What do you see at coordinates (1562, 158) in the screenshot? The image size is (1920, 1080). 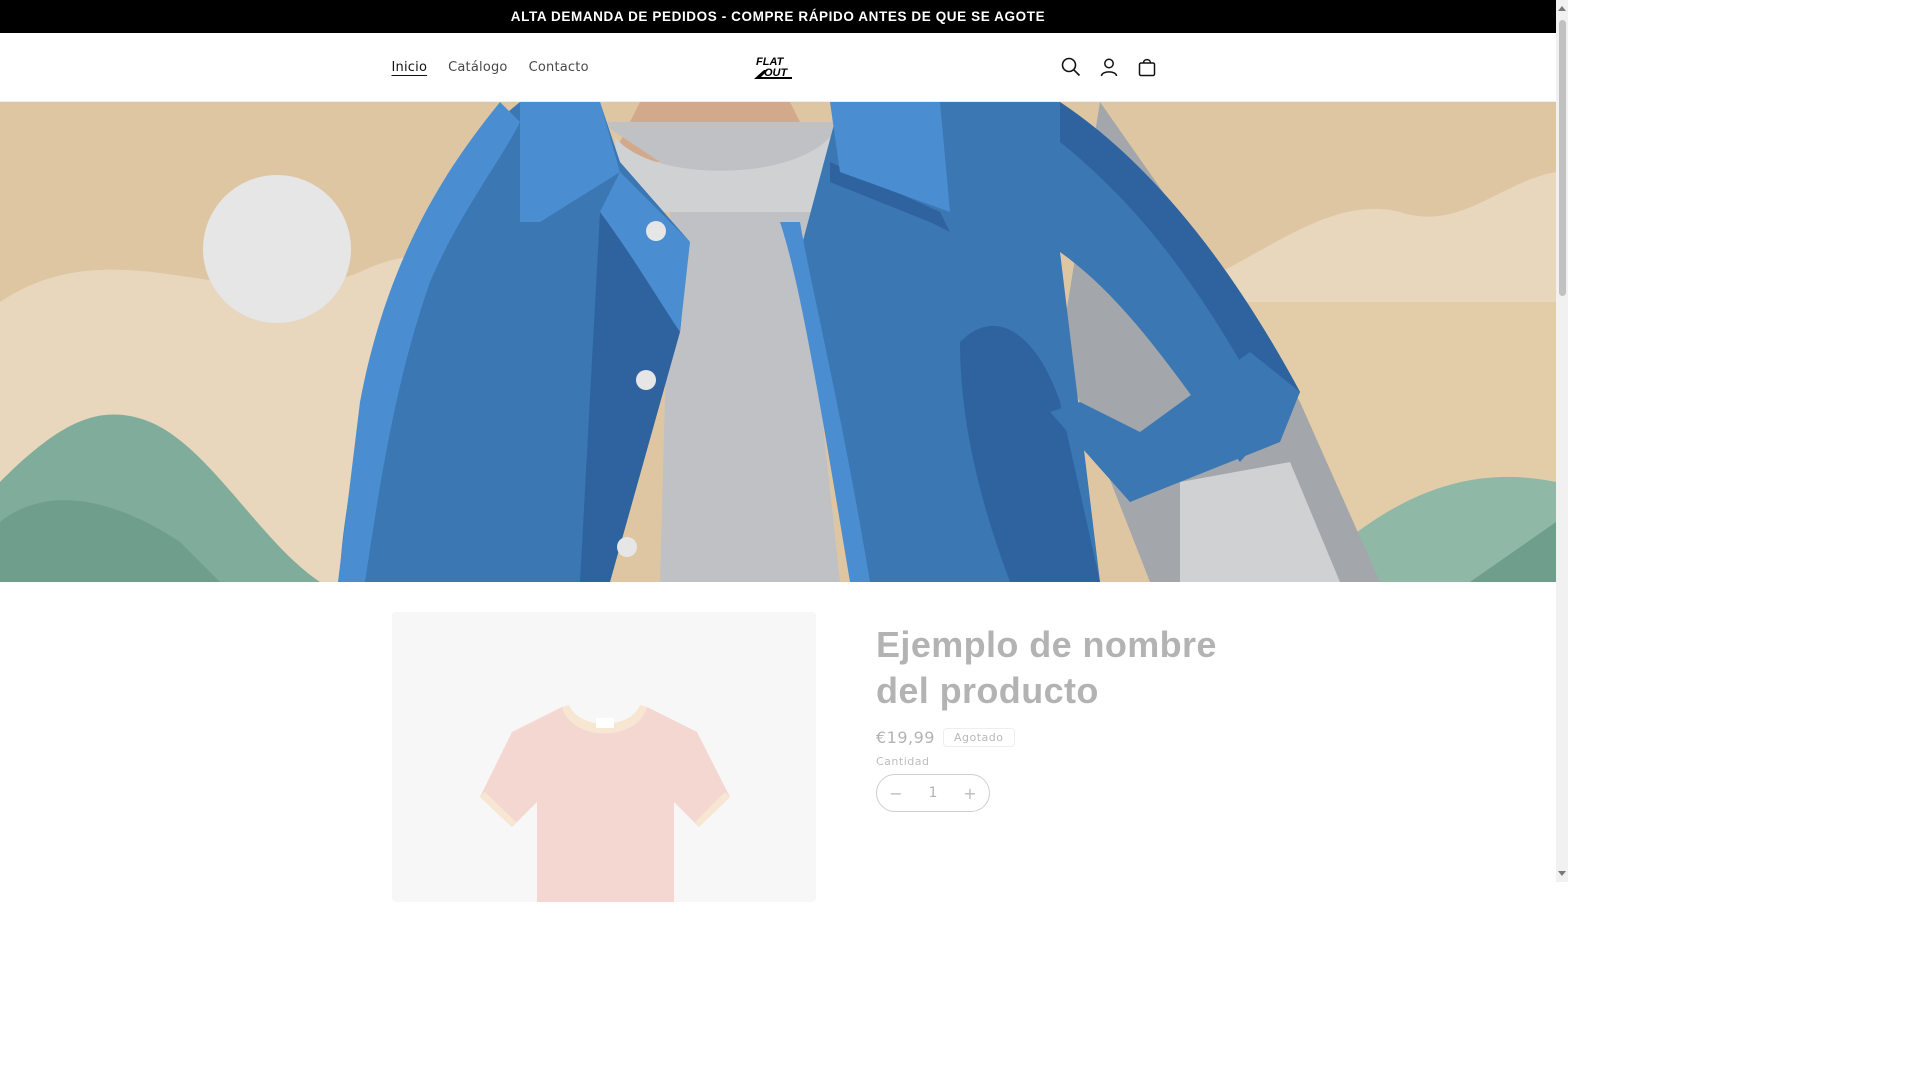 I see `scrollbar-thumb` at bounding box center [1562, 158].